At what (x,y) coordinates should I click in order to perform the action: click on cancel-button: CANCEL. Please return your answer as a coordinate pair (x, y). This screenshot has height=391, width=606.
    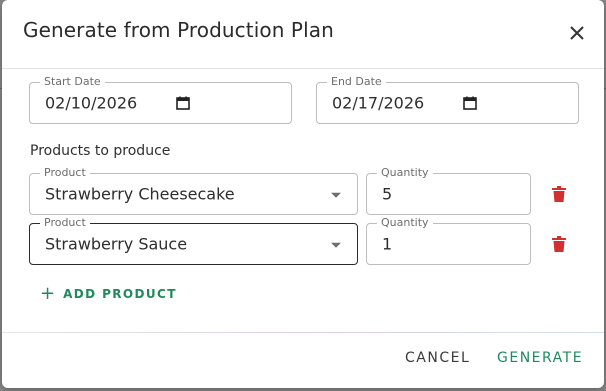
    Looking at the image, I should click on (437, 358).